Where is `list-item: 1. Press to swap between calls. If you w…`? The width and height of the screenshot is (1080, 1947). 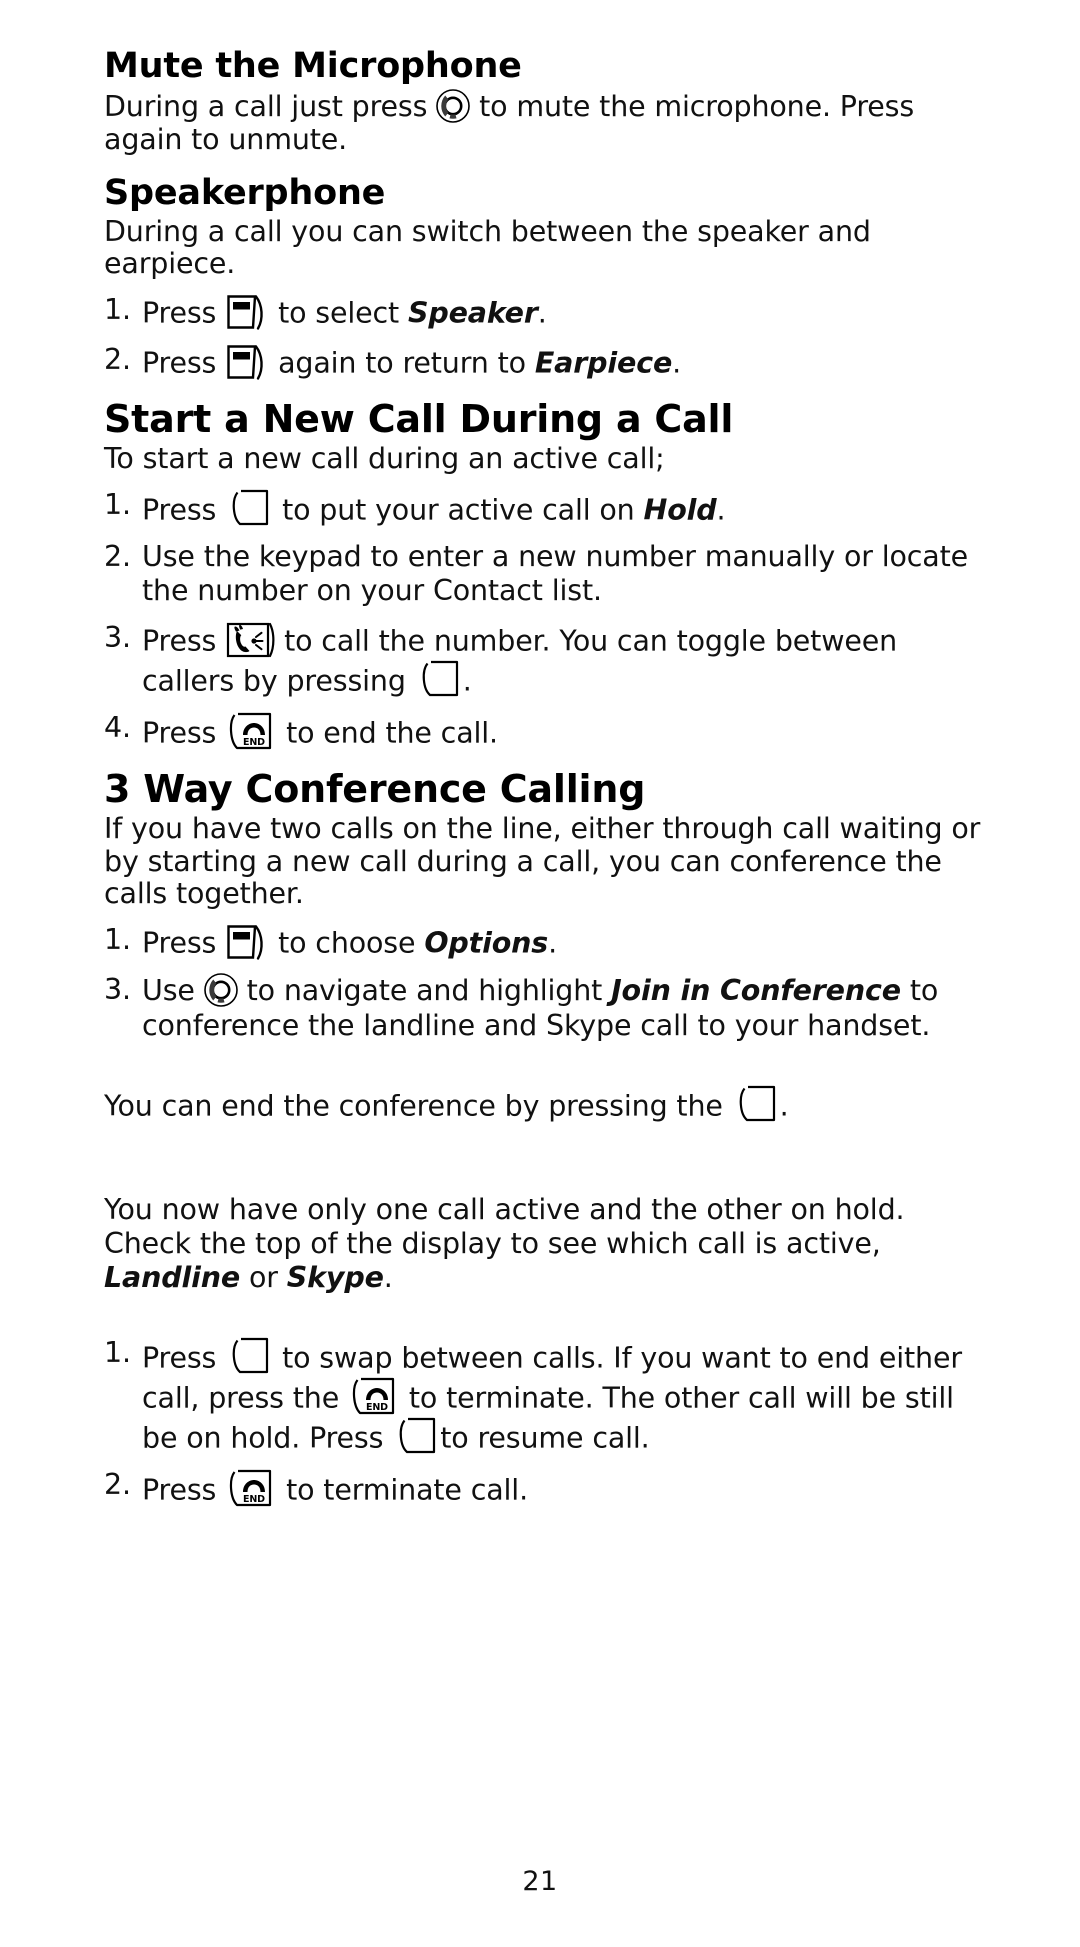 list-item: 1. Press to swap between calls. If you w… is located at coordinates (544, 1396).